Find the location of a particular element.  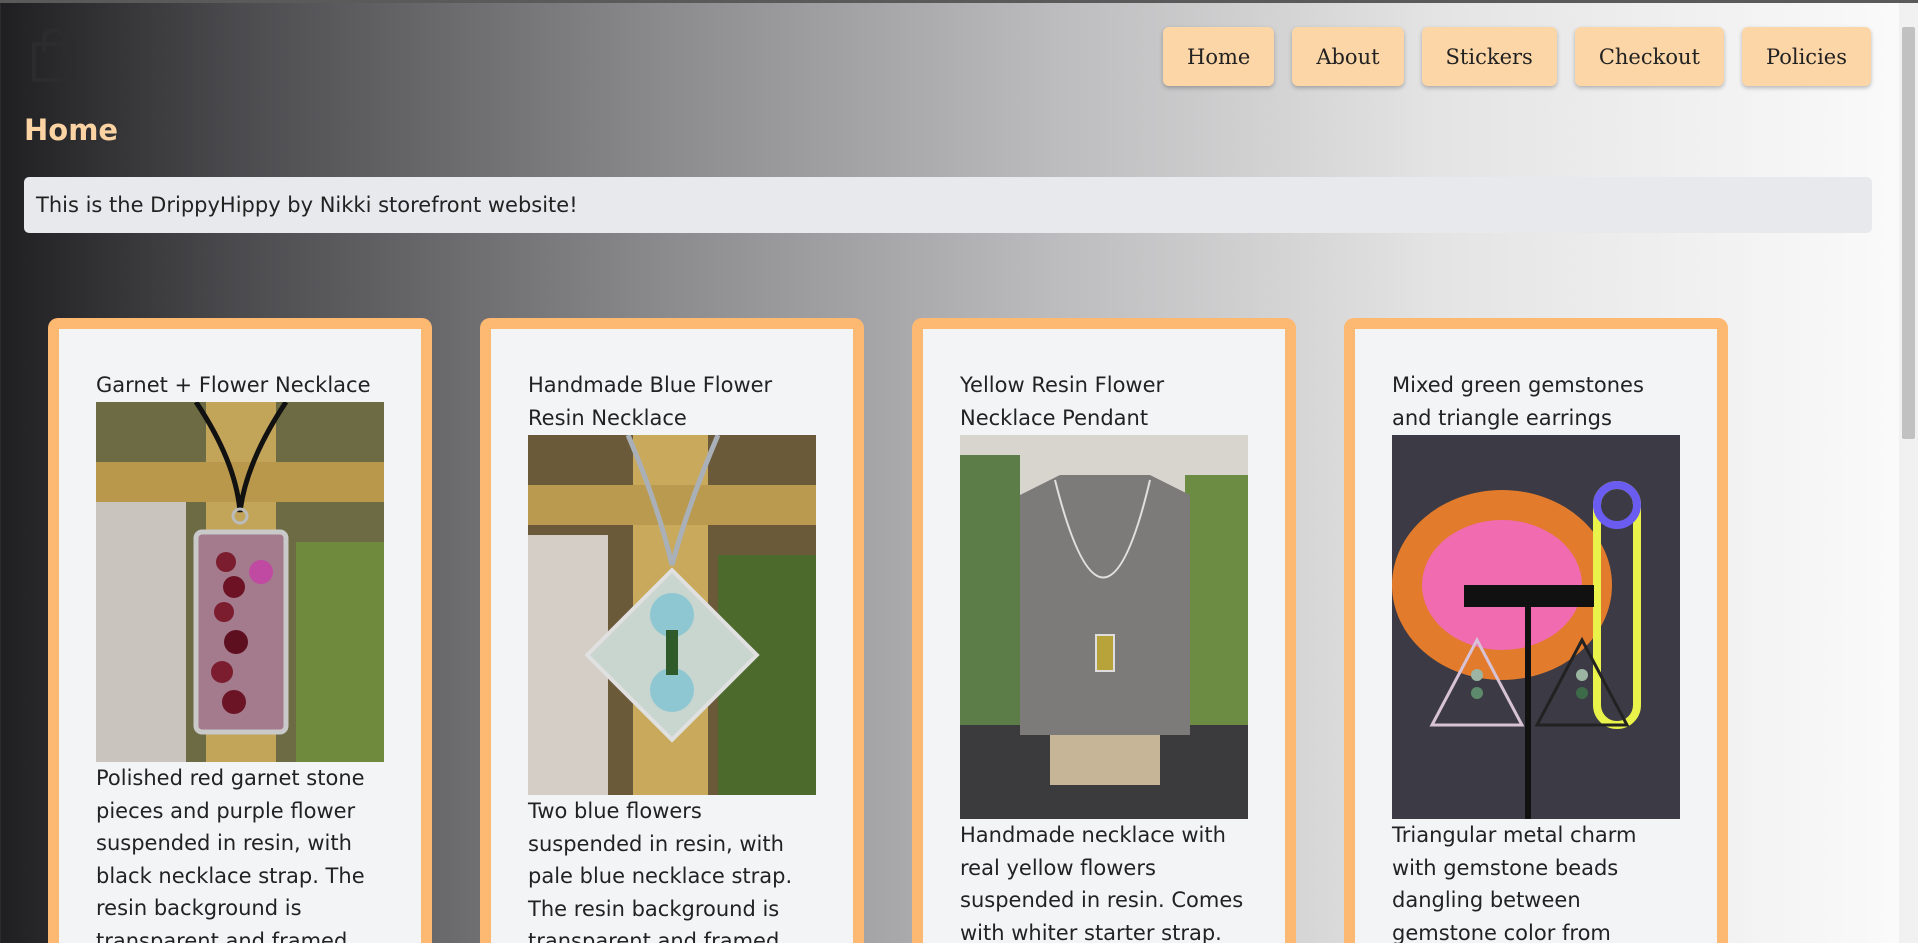

nav-checkout-button: Checkout is located at coordinates (1649, 56).